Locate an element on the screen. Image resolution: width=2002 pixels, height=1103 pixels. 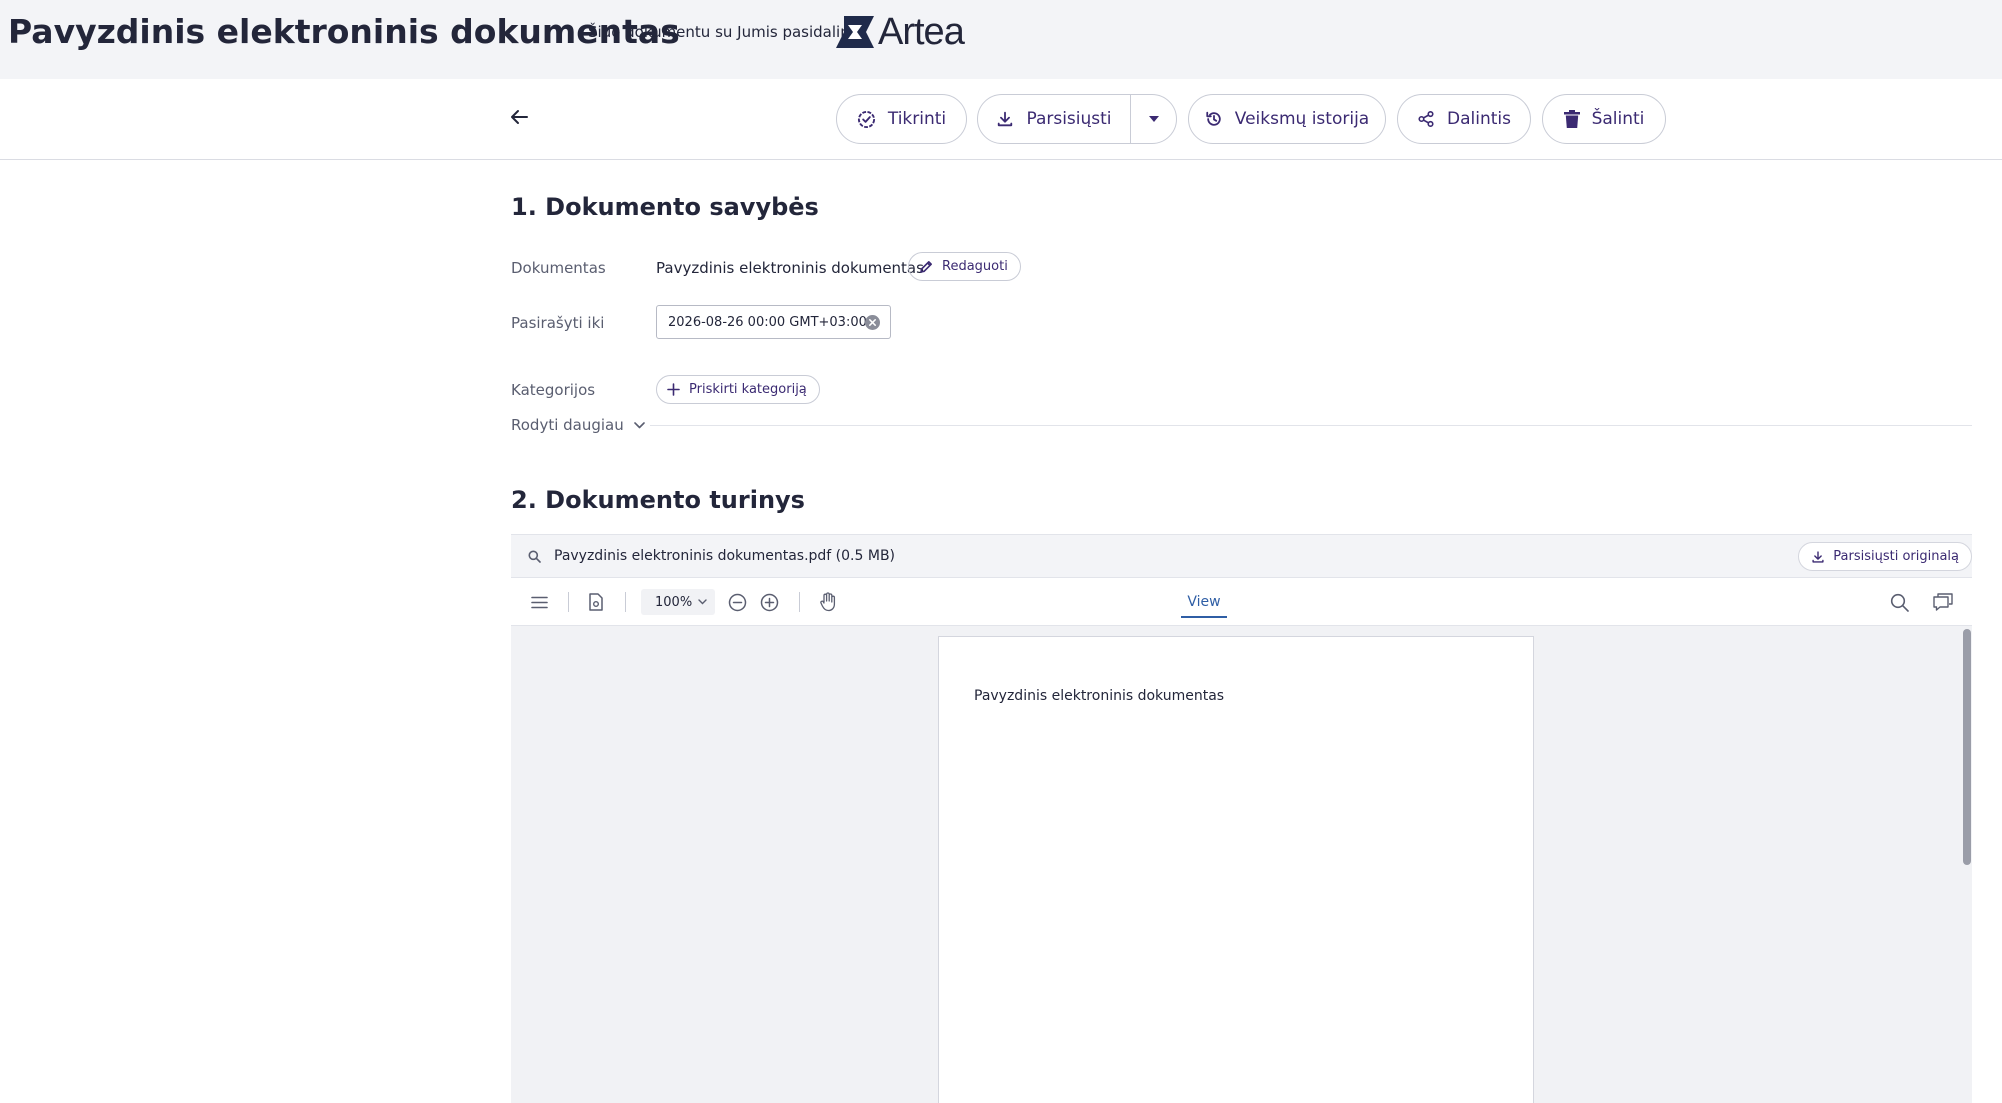
hand-icon is located at coordinates (828, 602).